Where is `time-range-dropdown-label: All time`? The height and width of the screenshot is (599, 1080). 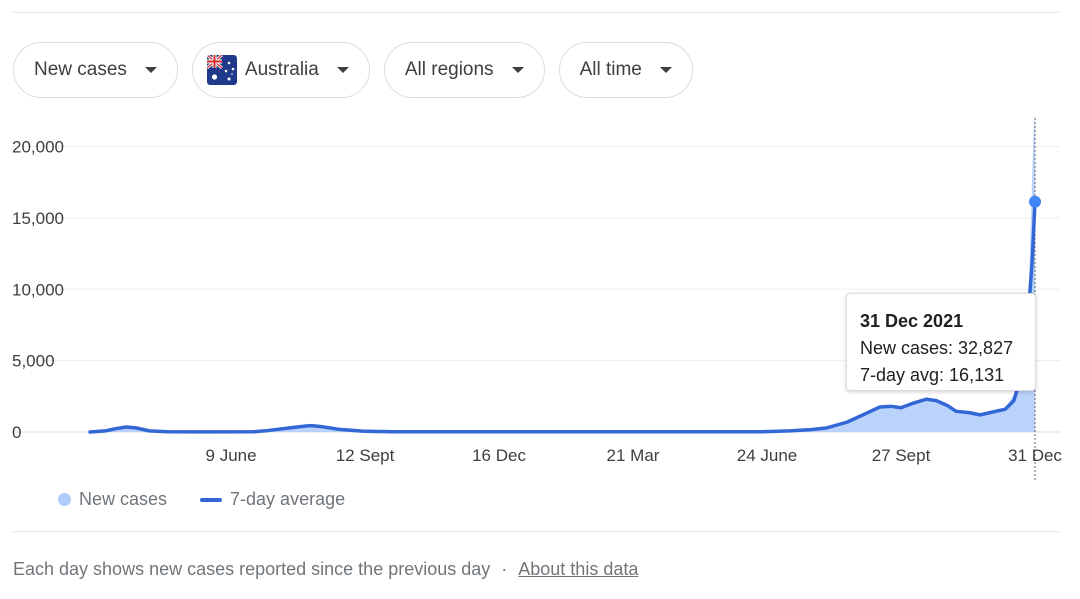
time-range-dropdown-label: All time is located at coordinates (610, 69).